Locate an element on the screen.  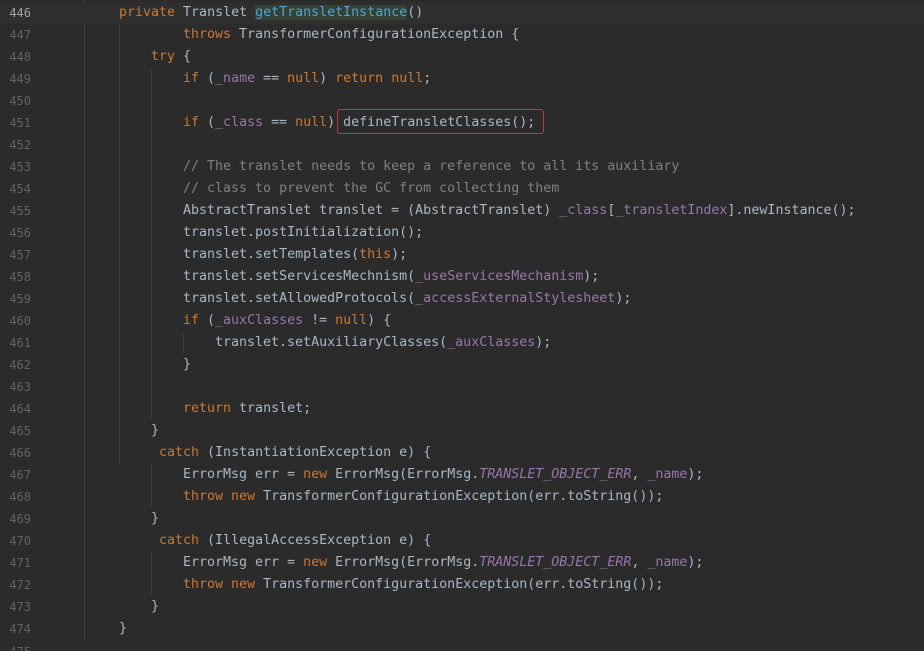
line-number: 472 is located at coordinates (20, 585).